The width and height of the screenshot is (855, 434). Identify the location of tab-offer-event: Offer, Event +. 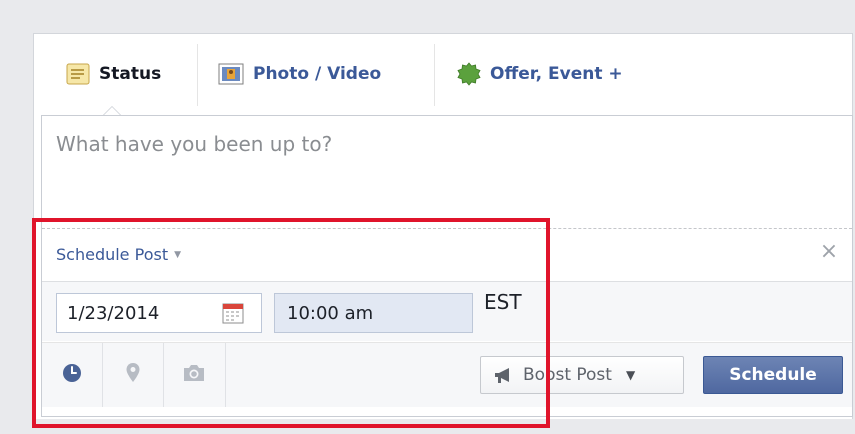
(540, 74).